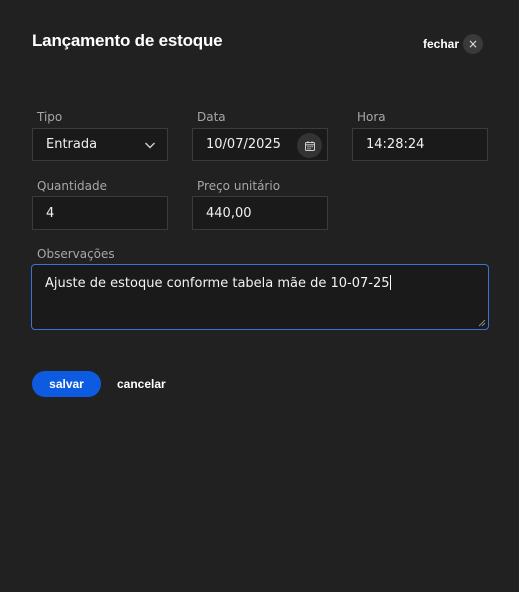  What do you see at coordinates (441, 44) in the screenshot?
I see `close-label: fechar` at bounding box center [441, 44].